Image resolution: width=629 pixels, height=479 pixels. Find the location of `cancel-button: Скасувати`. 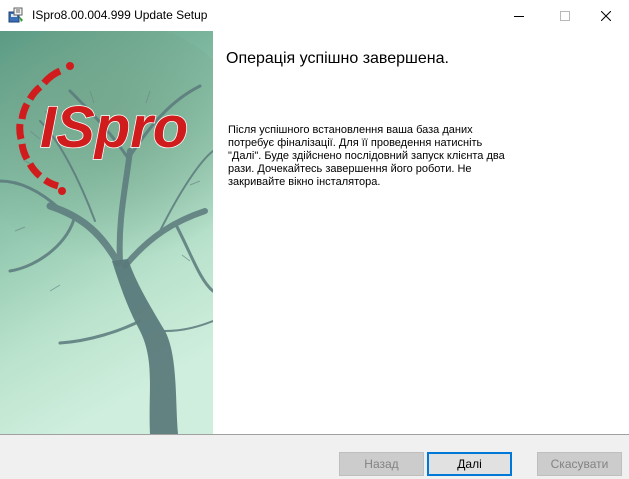

cancel-button: Скасувати is located at coordinates (579, 464).